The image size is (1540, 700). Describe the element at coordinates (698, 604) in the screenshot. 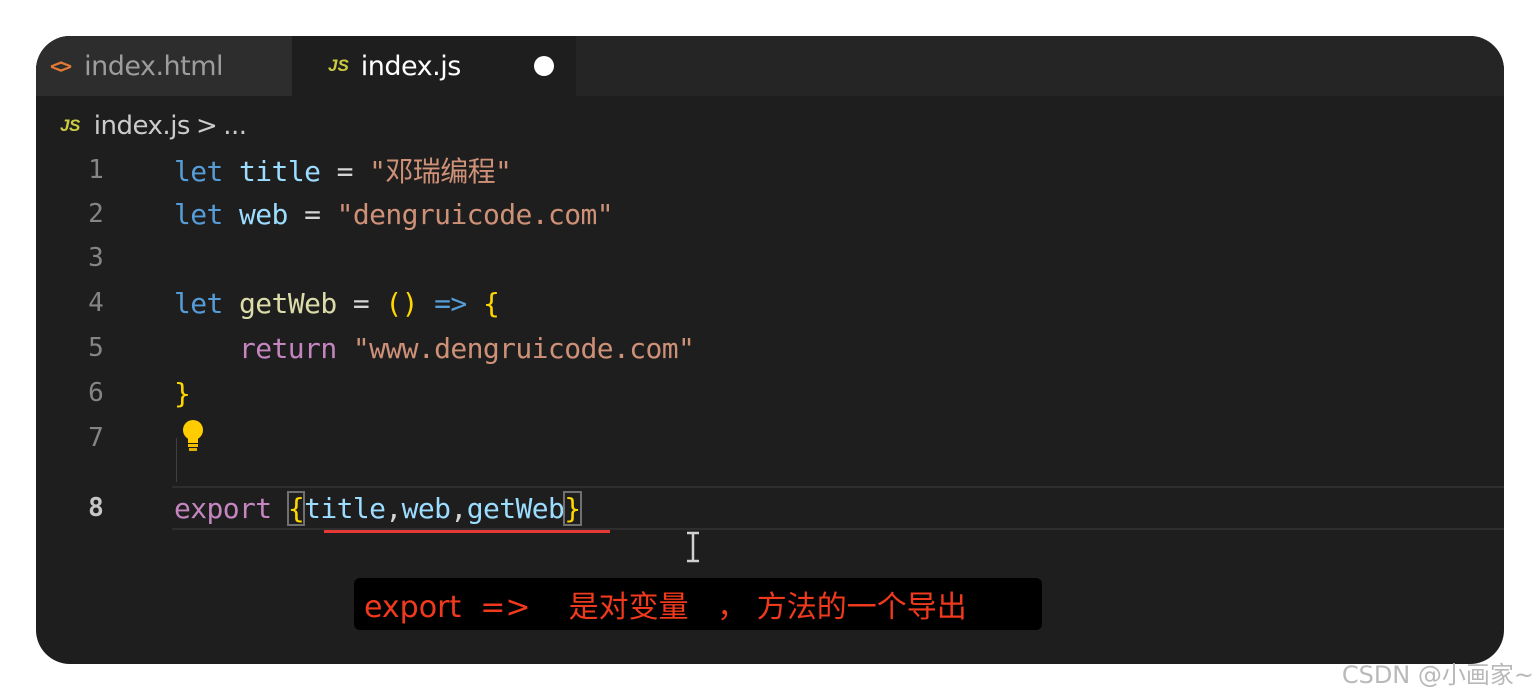

I see `subtitle-caption: export => 是对变量 ， 方法的一个导出` at that location.